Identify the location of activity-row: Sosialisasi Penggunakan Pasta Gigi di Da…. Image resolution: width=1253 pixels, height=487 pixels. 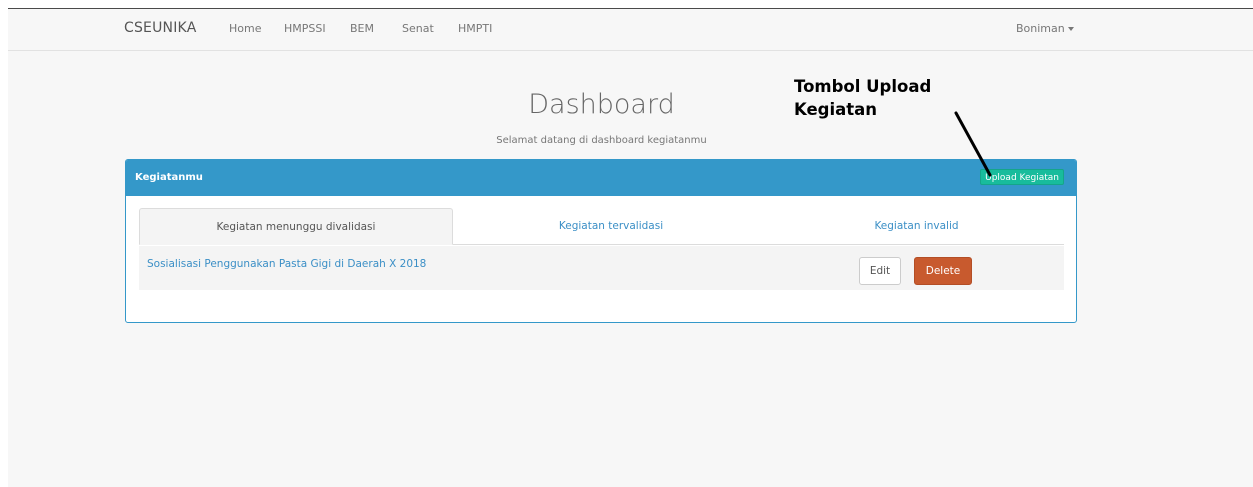
(601, 268).